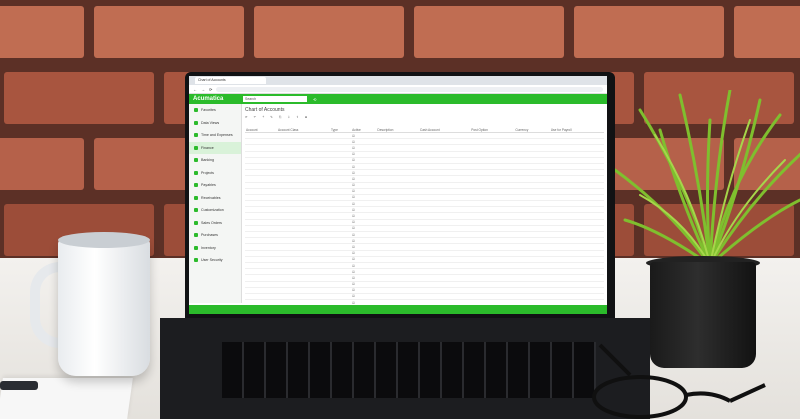 The height and width of the screenshot is (419, 800). I want to click on sidebar-item-label: Banking, so click(207, 160).